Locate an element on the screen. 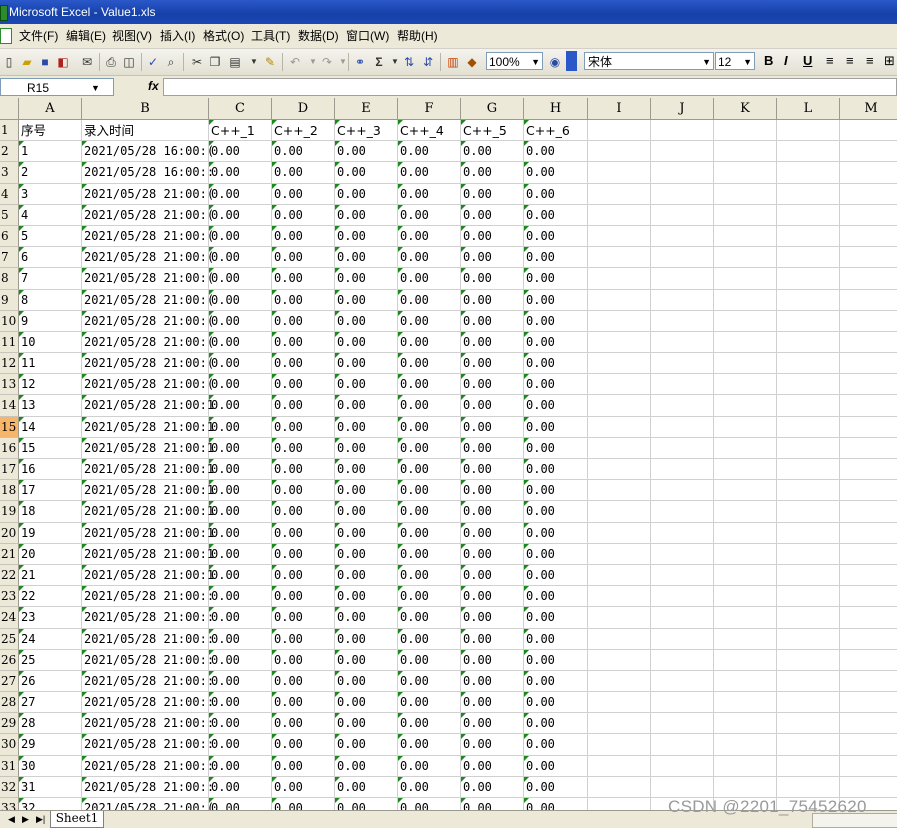 Image resolution: width=897 pixels, height=828 pixels. cell-a: 1 is located at coordinates (50, 152).